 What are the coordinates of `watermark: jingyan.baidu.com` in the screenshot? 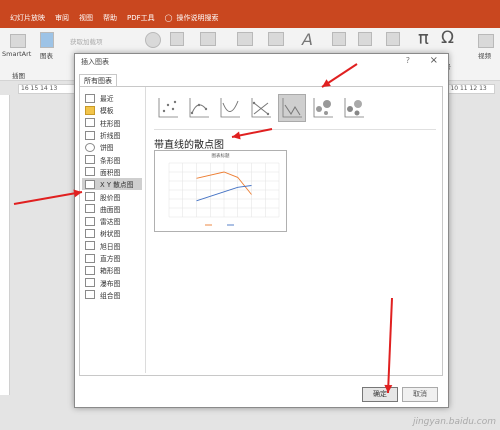 It's located at (454, 422).